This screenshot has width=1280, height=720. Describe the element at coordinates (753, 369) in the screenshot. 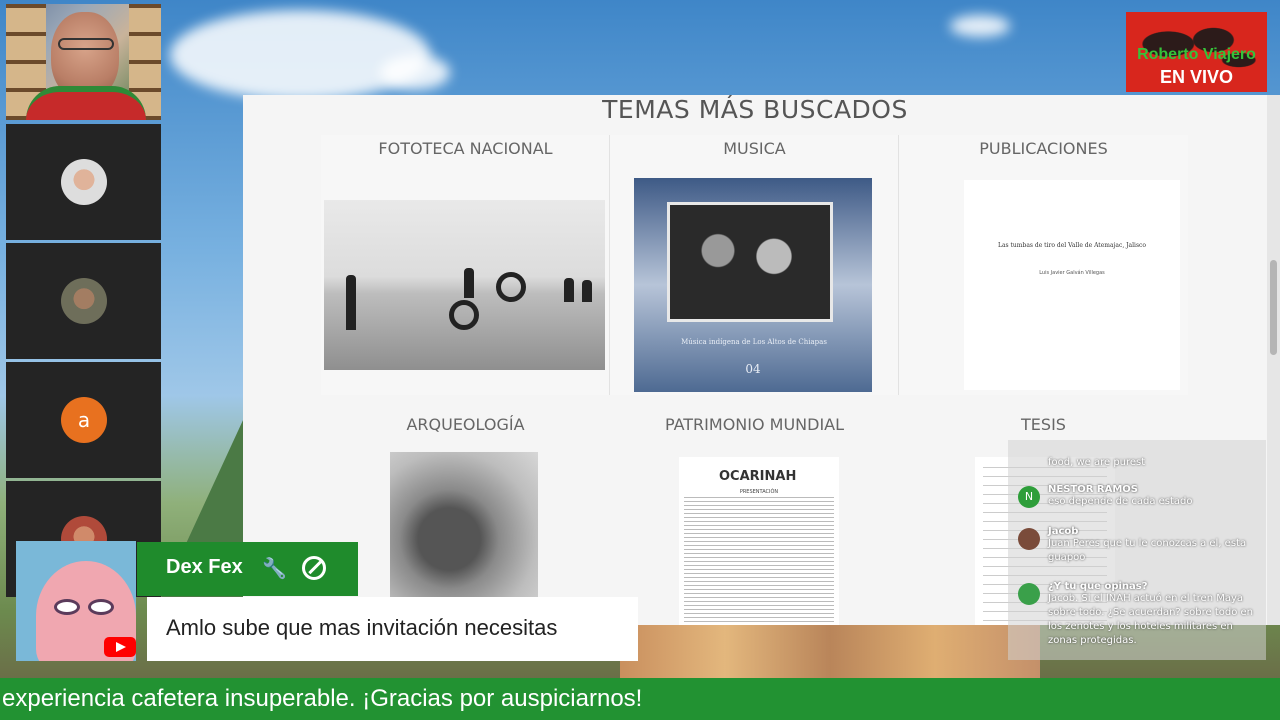

I see `album-number: 04` at that location.